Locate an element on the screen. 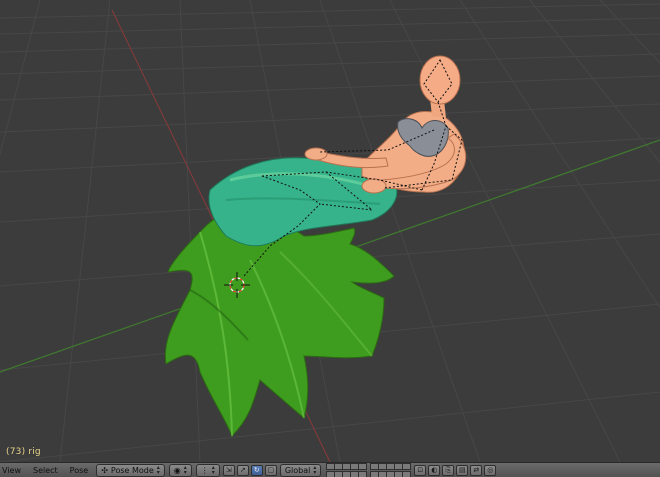  menu-select: Select is located at coordinates (45, 470).